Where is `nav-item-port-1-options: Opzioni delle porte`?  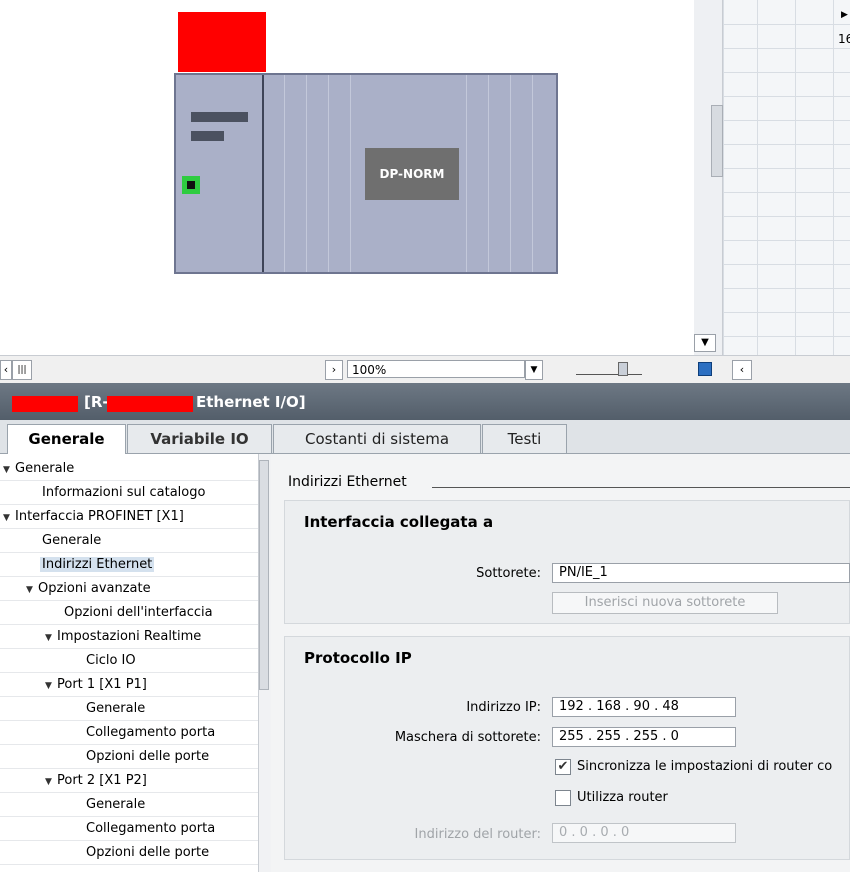 nav-item-port-1-options: Opzioni delle porte is located at coordinates (129, 757).